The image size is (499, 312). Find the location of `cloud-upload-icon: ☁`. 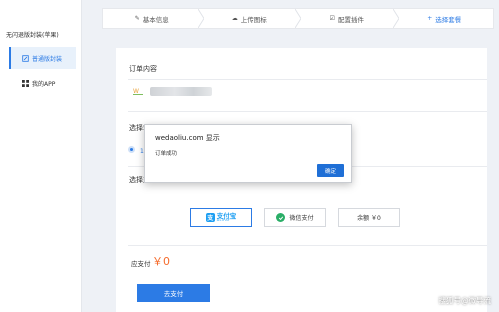

cloud-upload-icon: ☁ is located at coordinates (234, 18).